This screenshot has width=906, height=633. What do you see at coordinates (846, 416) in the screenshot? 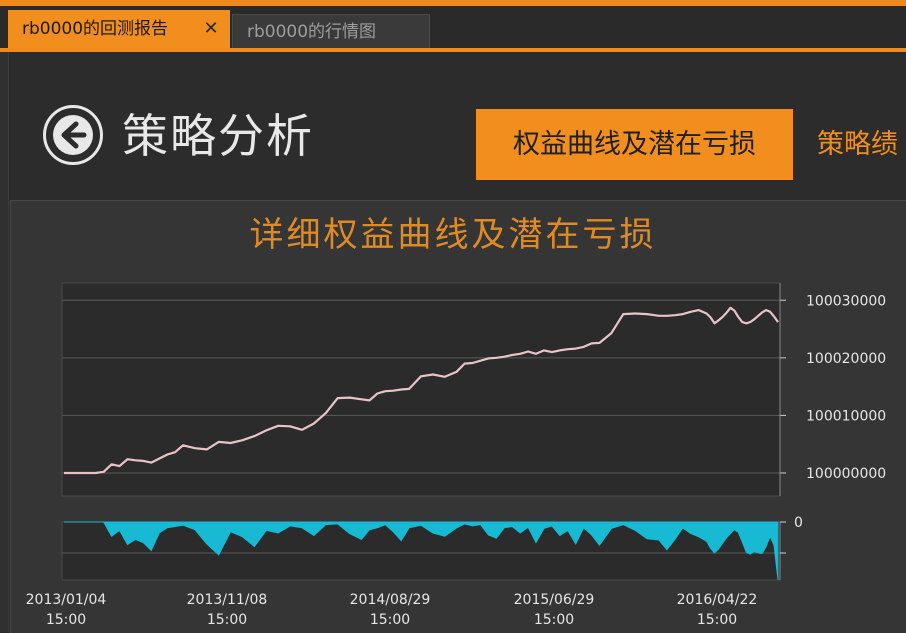
I see `equity-y-tick-label: 100010000` at bounding box center [846, 416].